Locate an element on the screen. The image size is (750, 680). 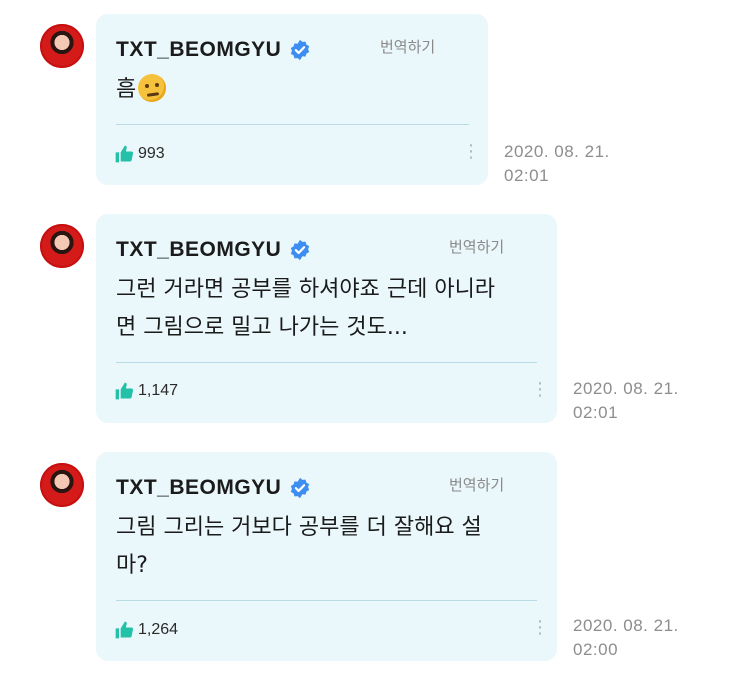
like-count: 993 is located at coordinates (151, 153).